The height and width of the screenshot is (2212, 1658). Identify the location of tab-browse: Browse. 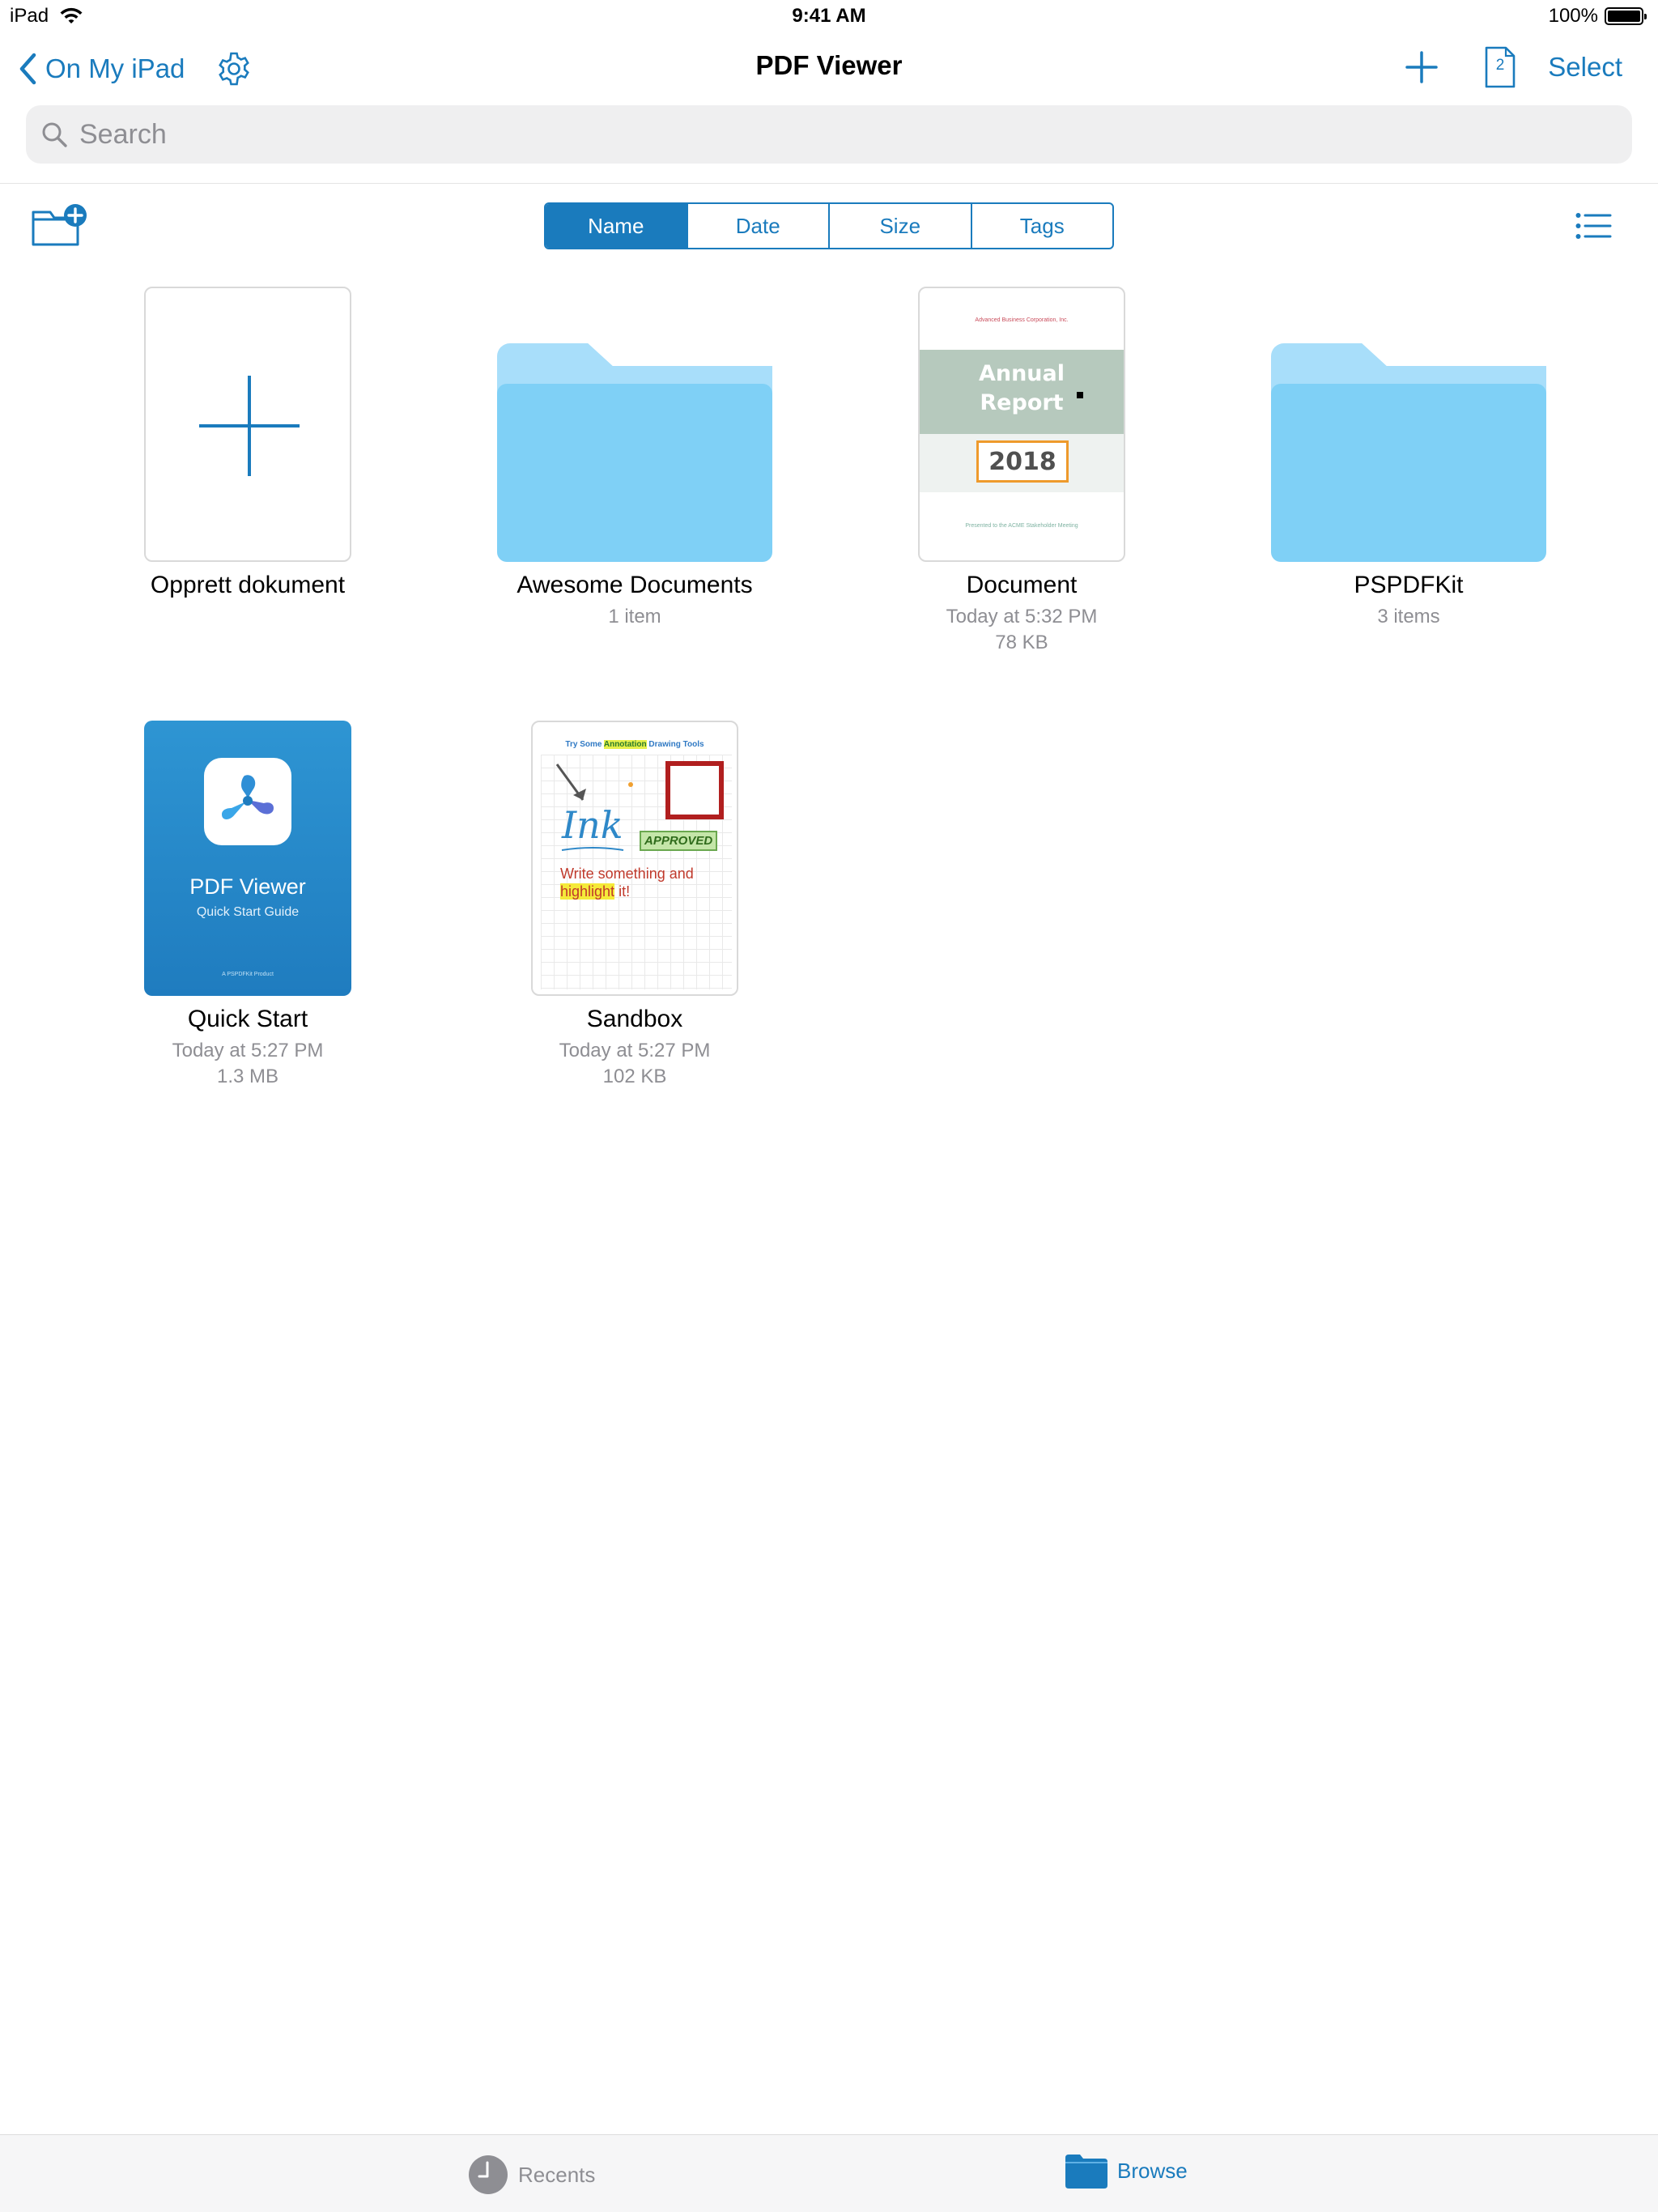
(1126, 2171).